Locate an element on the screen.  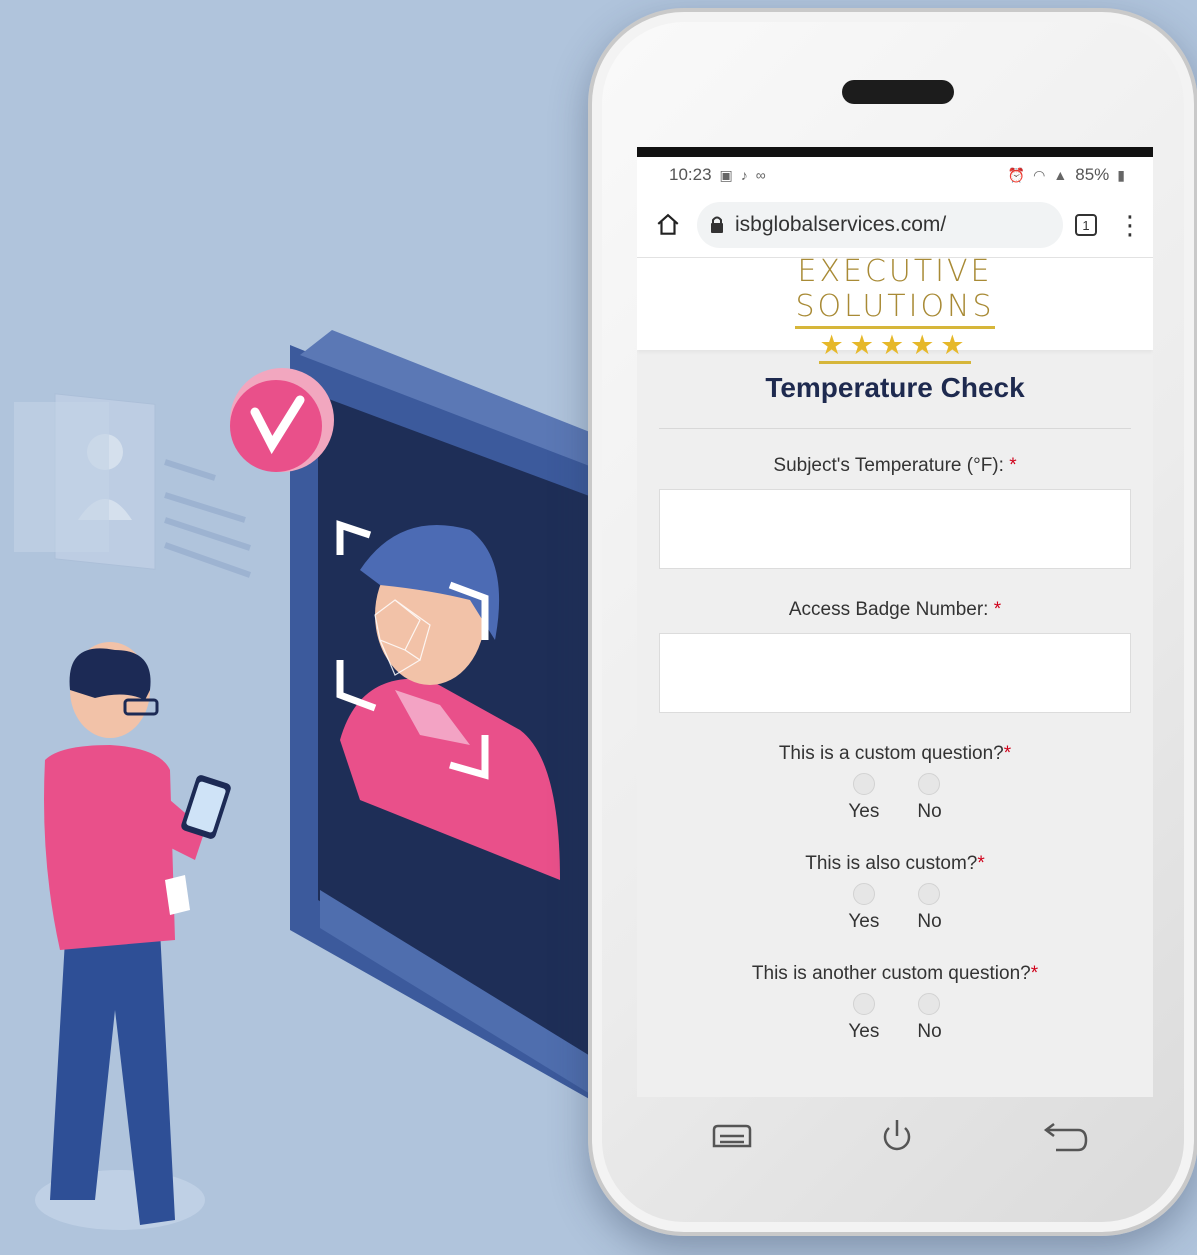
title-divider is located at coordinates (895, 428).